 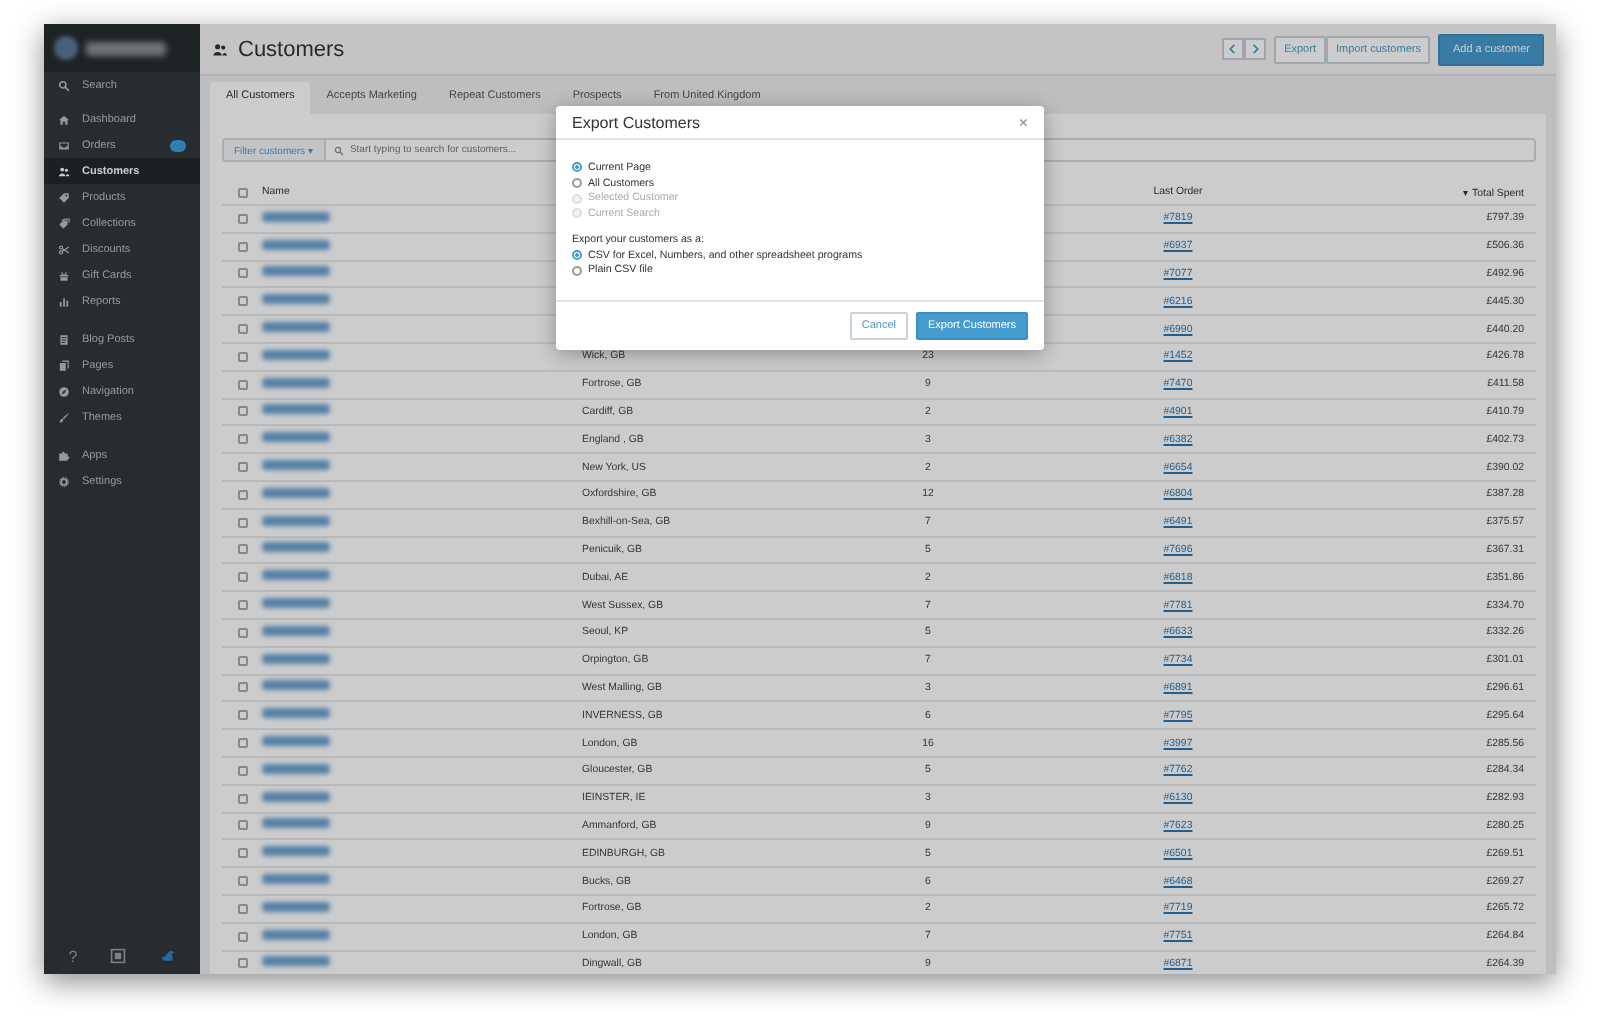 I want to click on bar-chart-icon, so click(x=64, y=301).